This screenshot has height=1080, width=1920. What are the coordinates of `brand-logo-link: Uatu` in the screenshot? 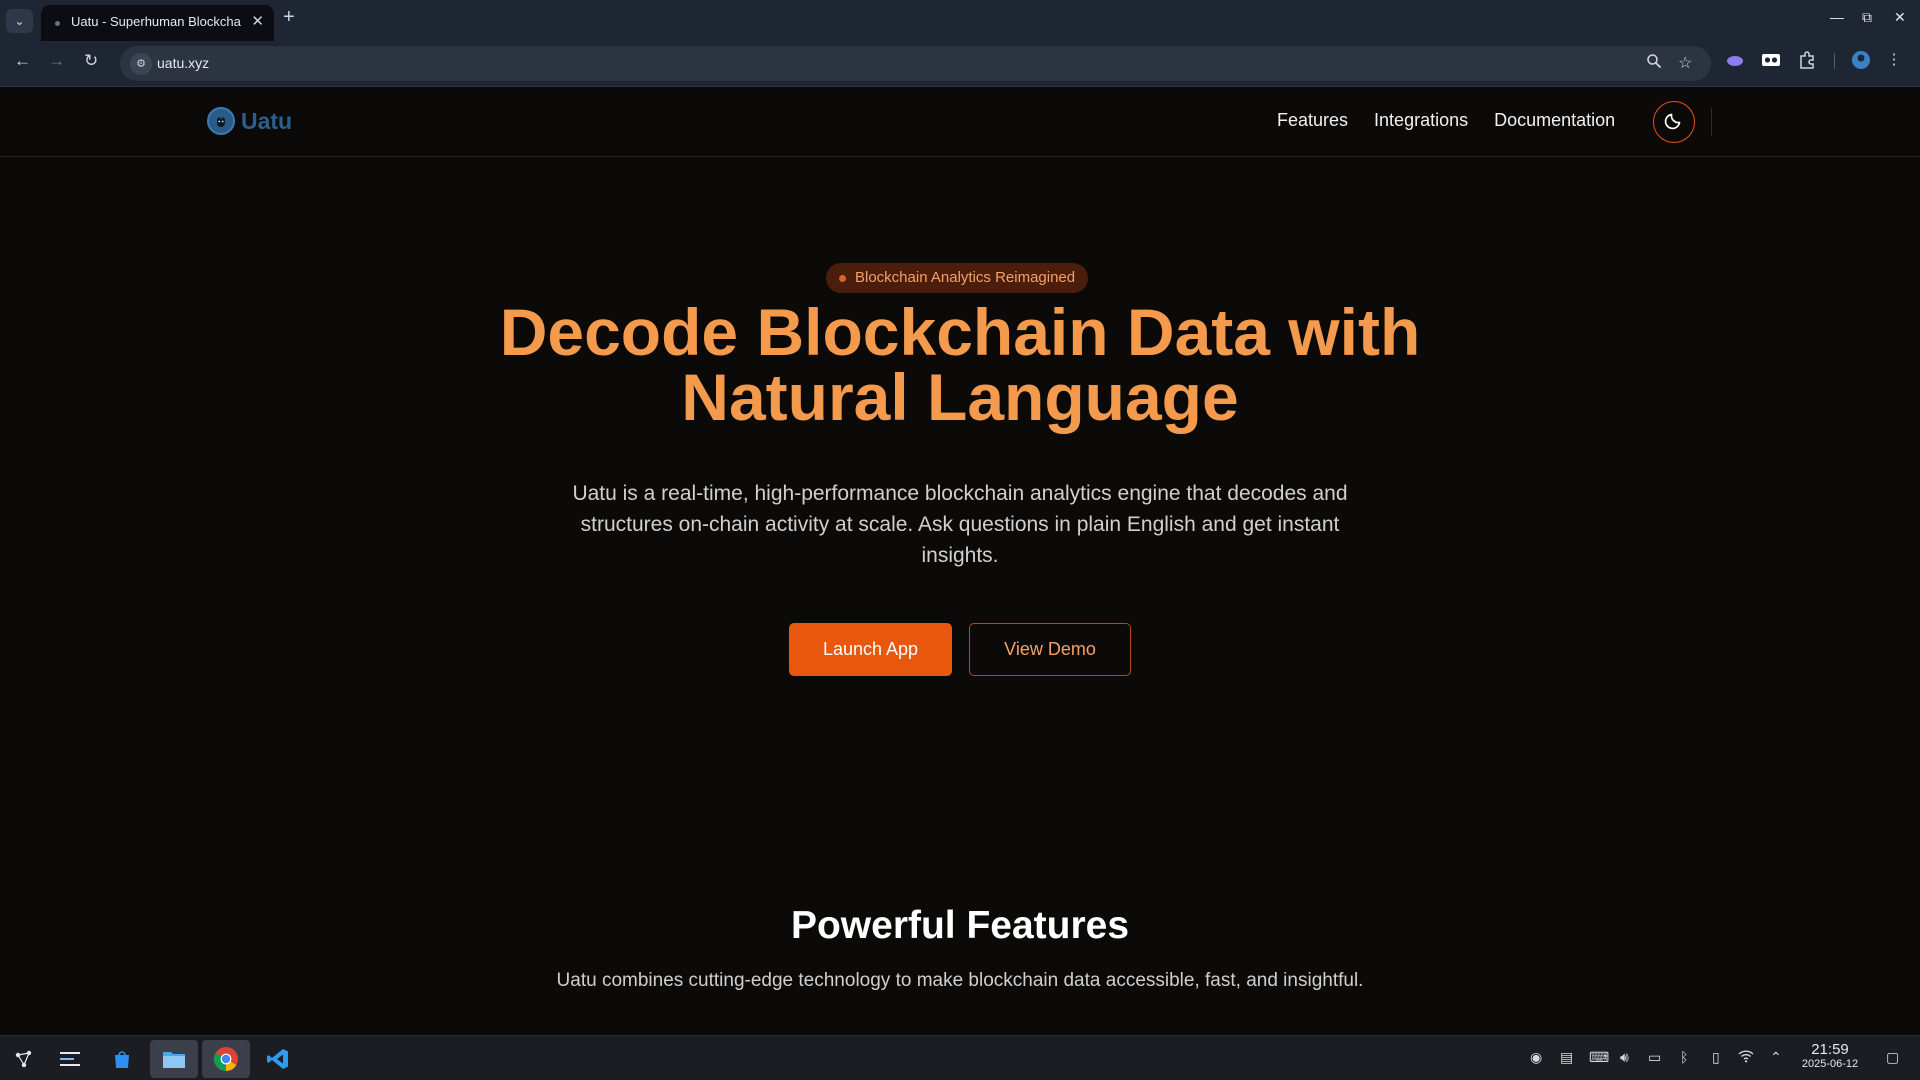 It's located at (249, 121).